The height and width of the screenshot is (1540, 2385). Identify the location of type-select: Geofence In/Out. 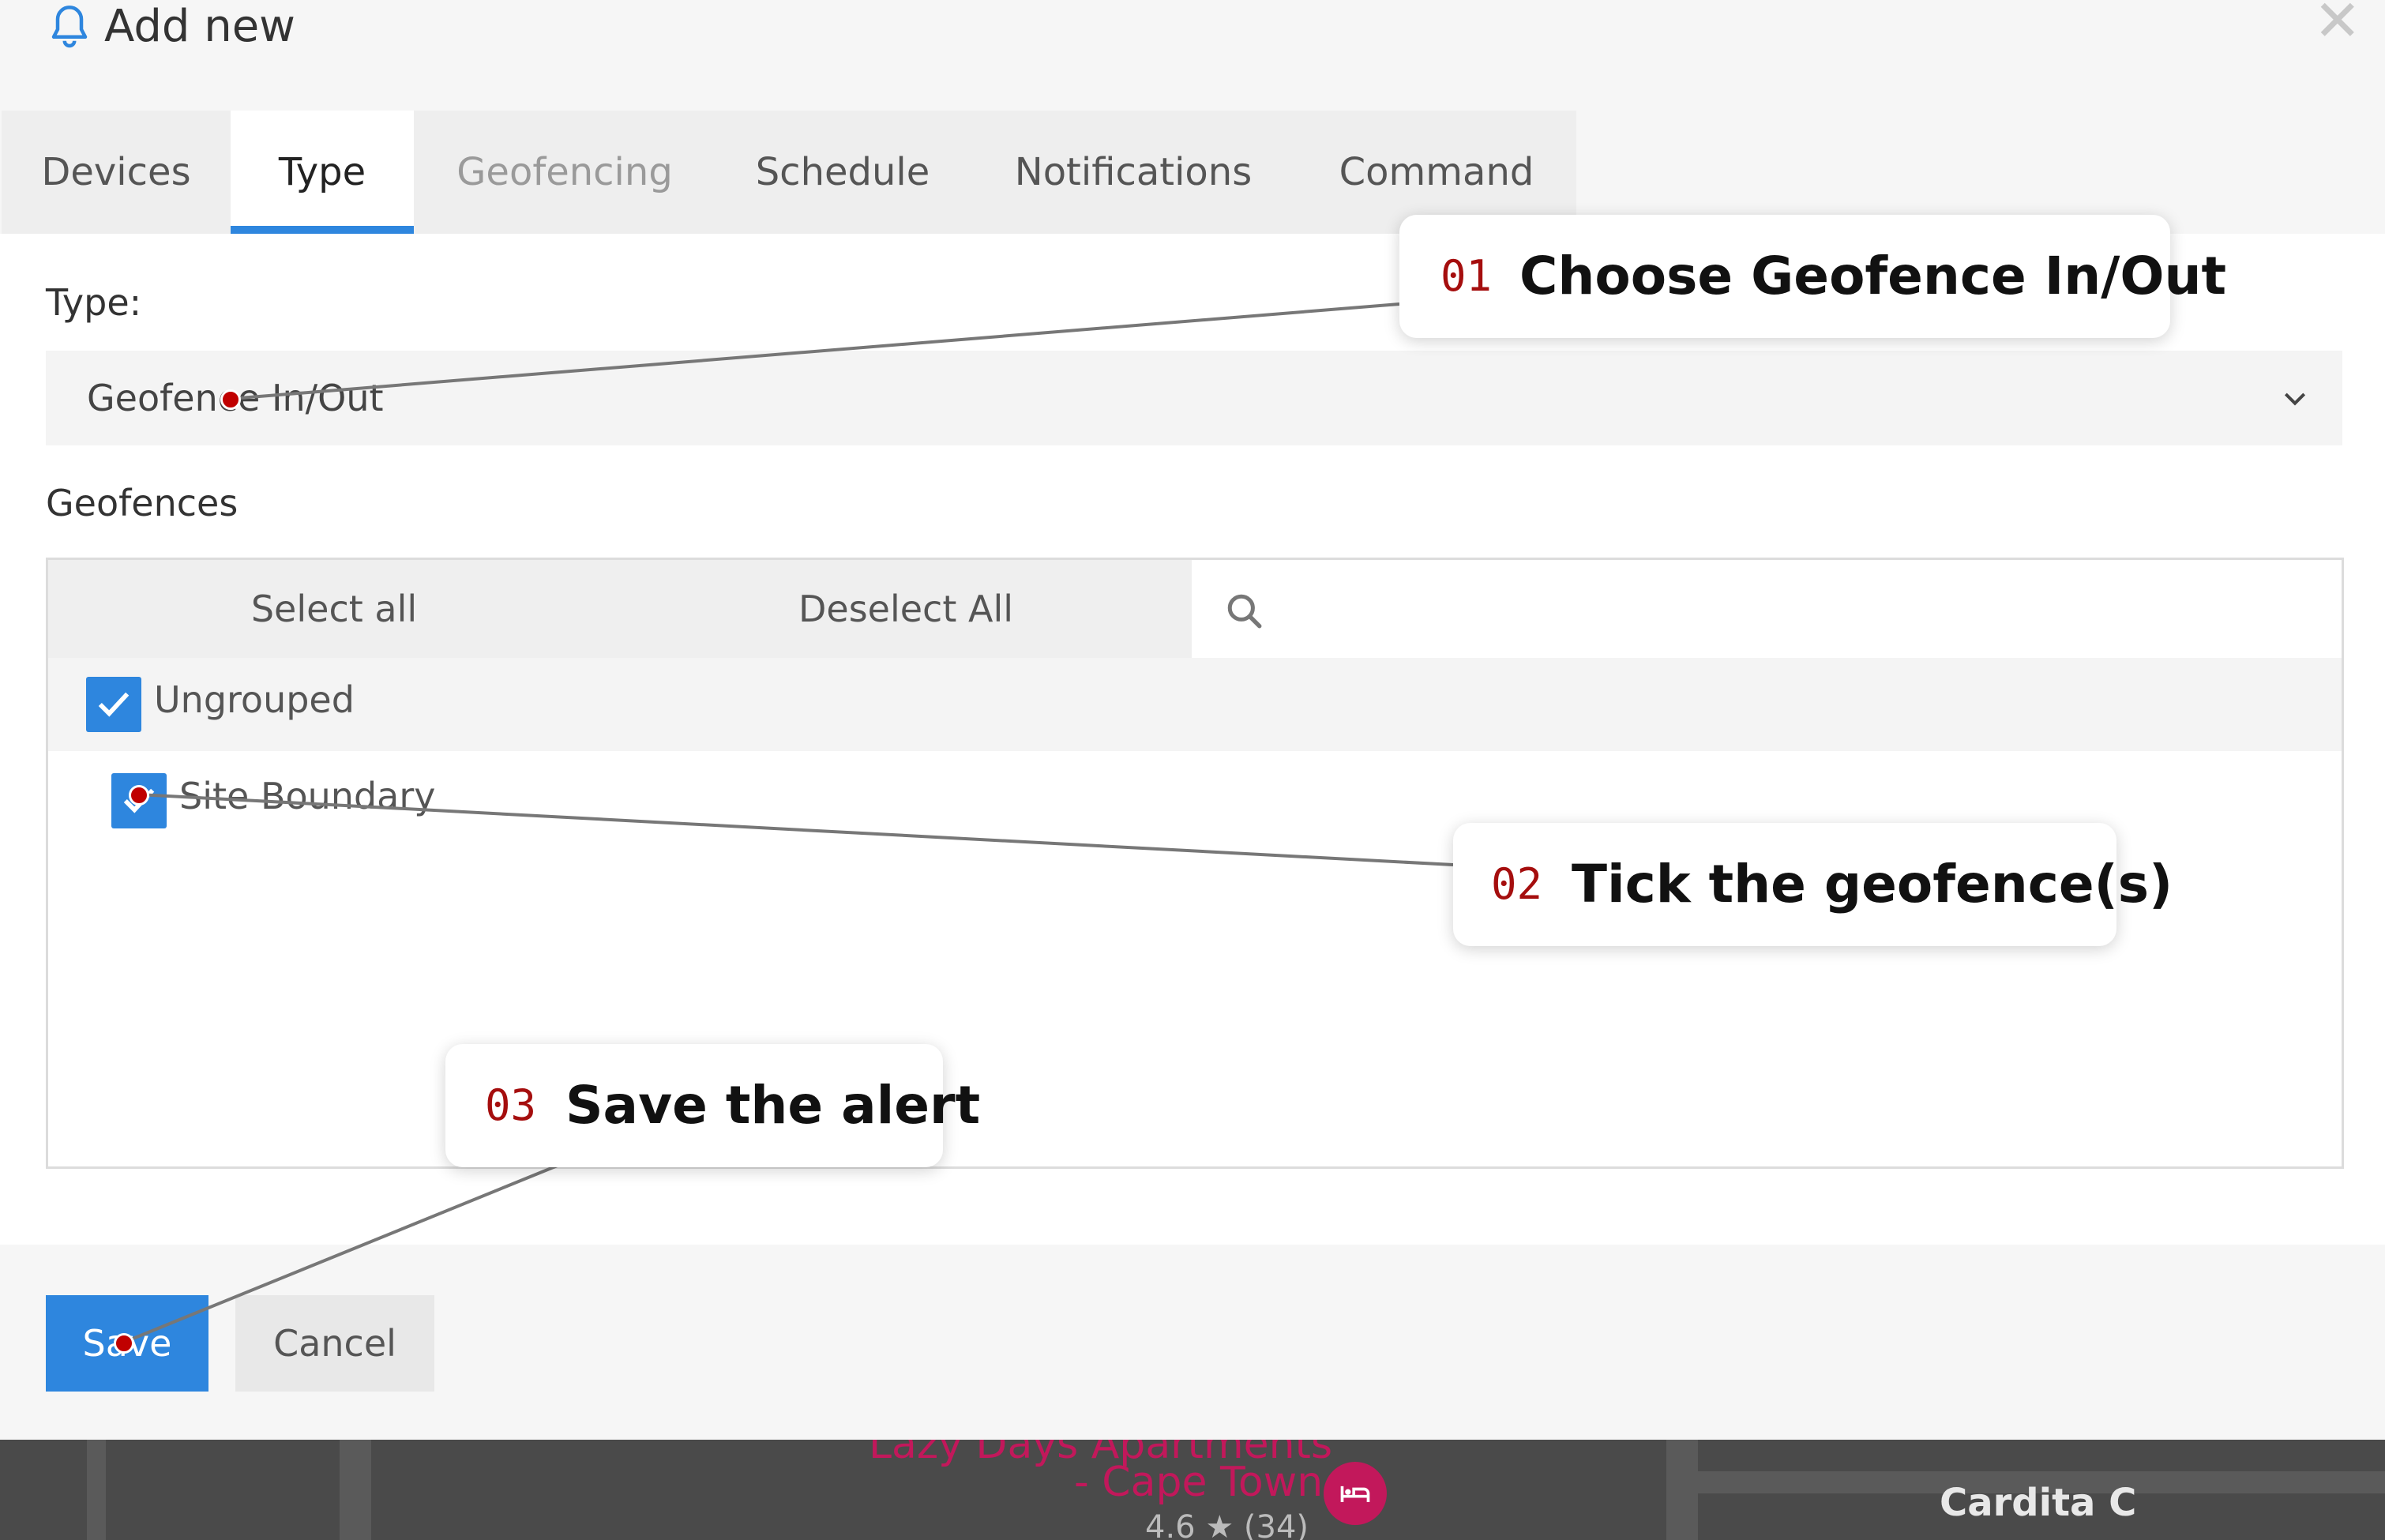
(1194, 398).